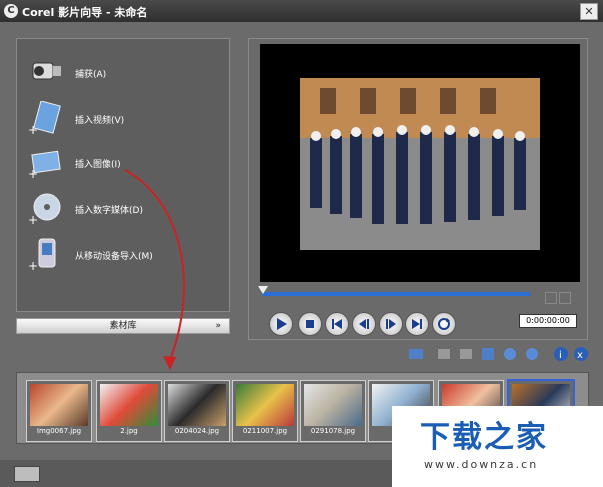 The image size is (603, 487). I want to click on stop-icon, so click(310, 324).